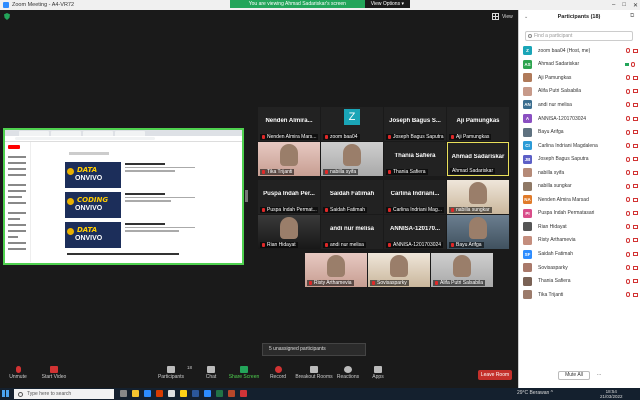 The width and height of the screenshot is (640, 400). I want to click on participant-row: Zzoom baa04 (Host, me), so click(580, 51).